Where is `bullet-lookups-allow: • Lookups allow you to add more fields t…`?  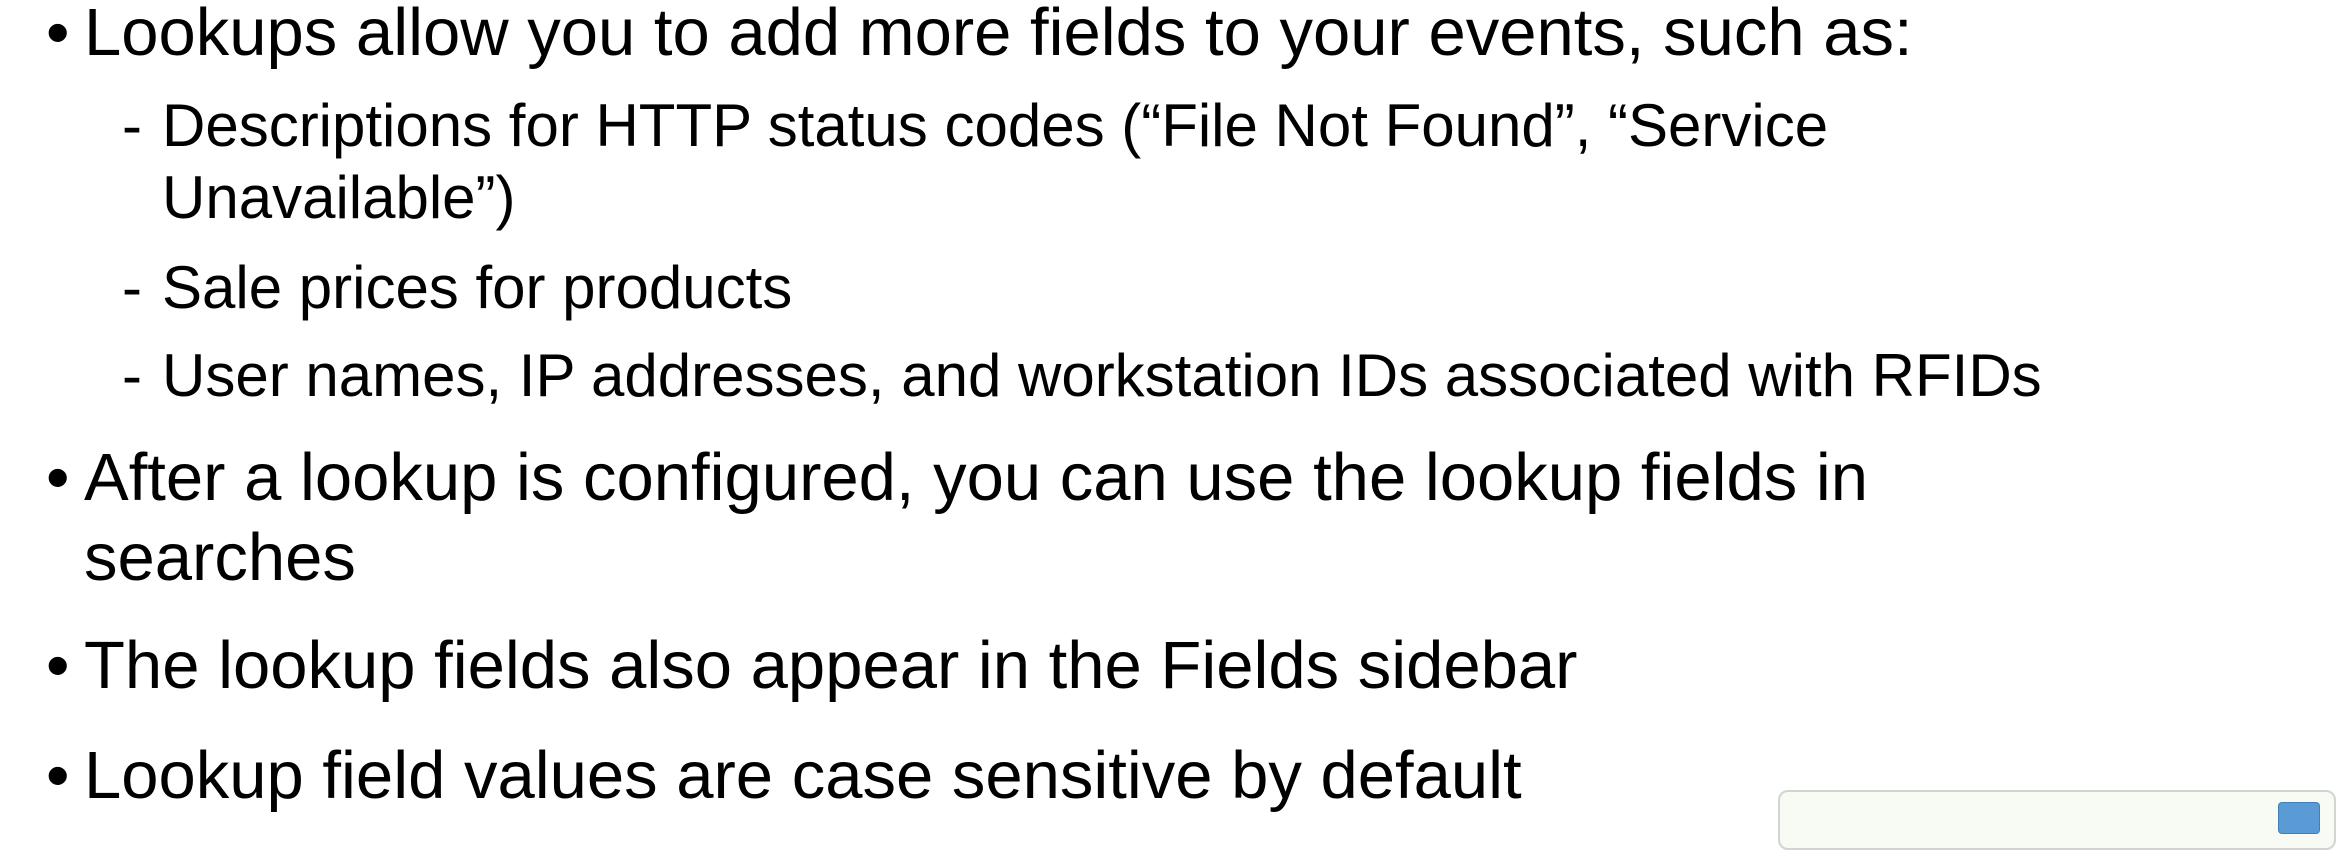 bullet-lookups-allow: • Lookups allow you to add more fields t… is located at coordinates (1166, 36).